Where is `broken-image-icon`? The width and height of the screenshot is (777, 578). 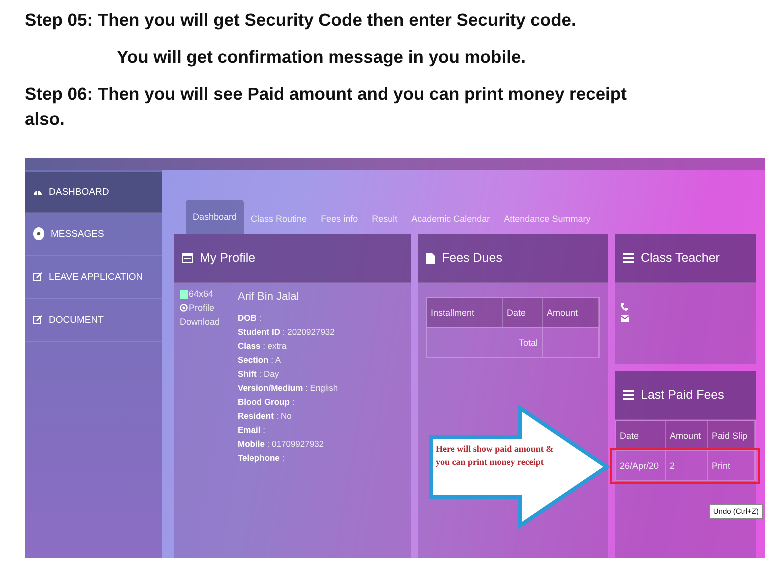 broken-image-icon is located at coordinates (184, 294).